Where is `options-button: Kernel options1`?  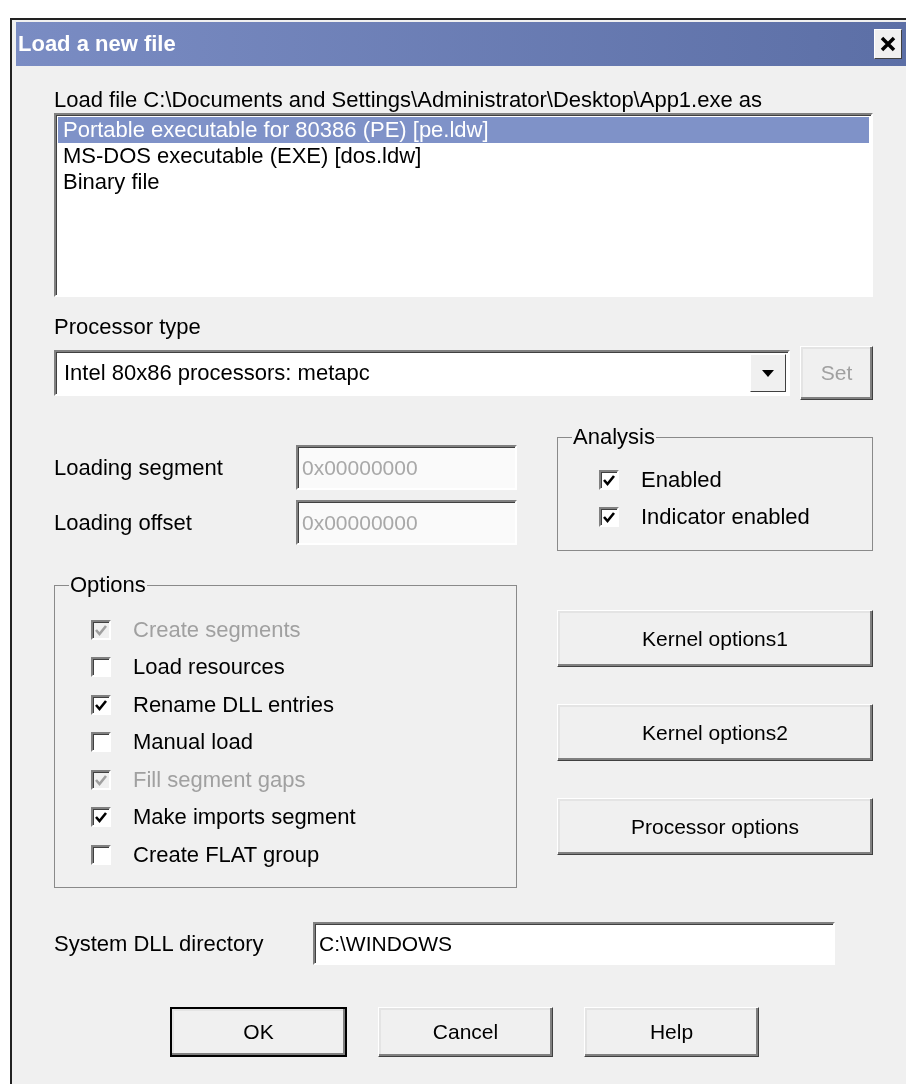 options-button: Kernel options1 is located at coordinates (715, 638).